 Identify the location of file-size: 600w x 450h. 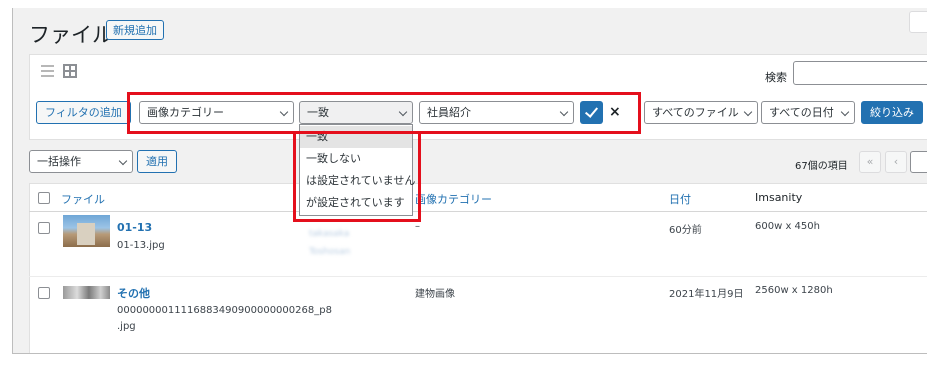
(787, 226).